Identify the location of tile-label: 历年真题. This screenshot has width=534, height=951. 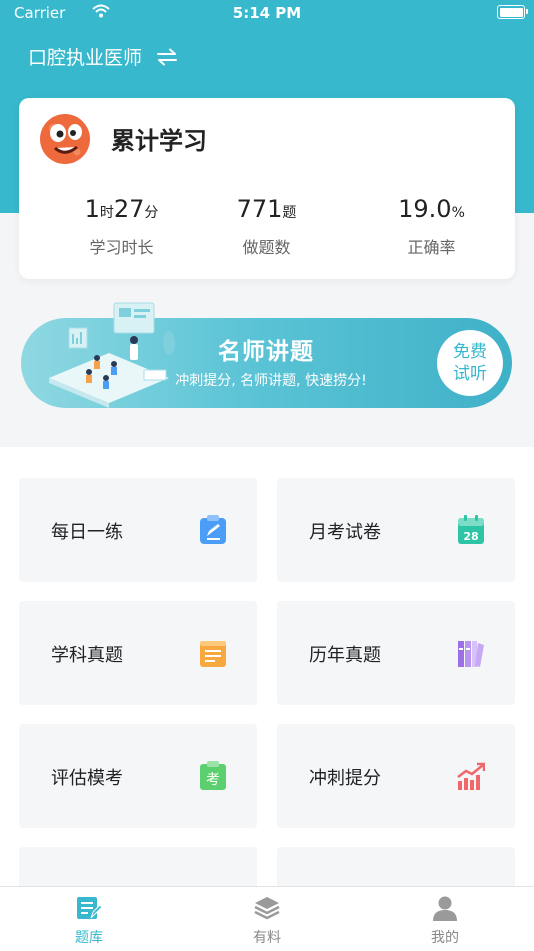
(345, 655).